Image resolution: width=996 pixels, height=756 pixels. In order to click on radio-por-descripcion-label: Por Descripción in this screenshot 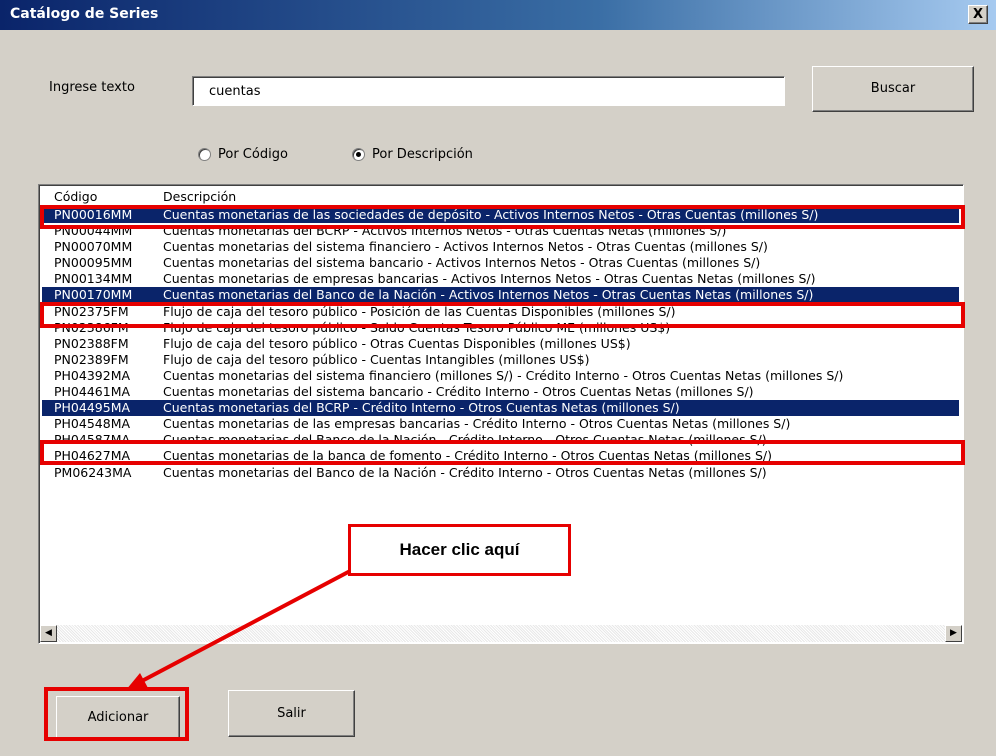, I will do `click(422, 154)`.